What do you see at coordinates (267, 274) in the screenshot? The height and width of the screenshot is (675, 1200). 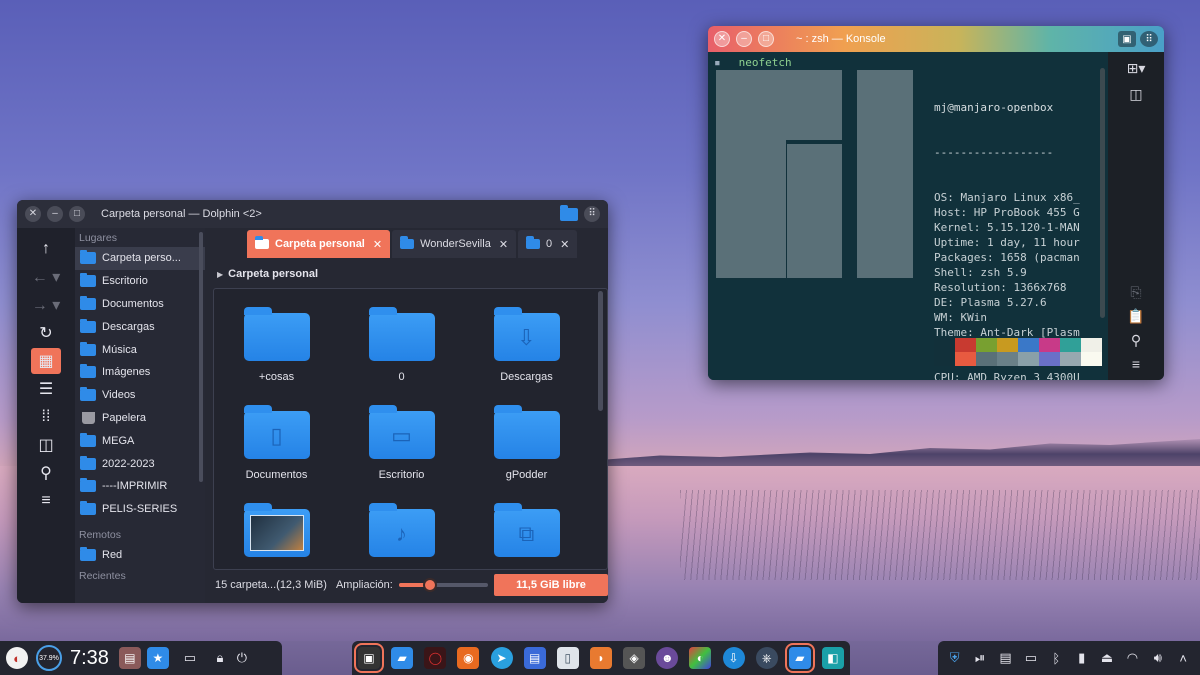 I see `breadcrumb: ▶ Carpeta personal` at bounding box center [267, 274].